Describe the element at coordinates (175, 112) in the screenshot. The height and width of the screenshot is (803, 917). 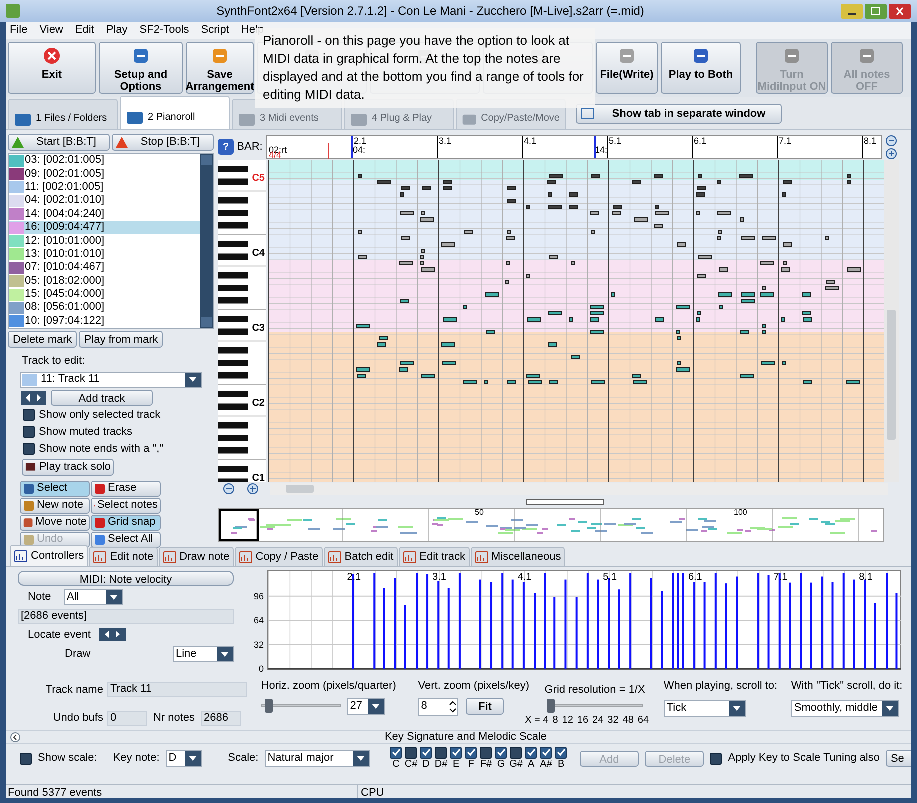
I see `tab: 2 Pianoroll` at that location.